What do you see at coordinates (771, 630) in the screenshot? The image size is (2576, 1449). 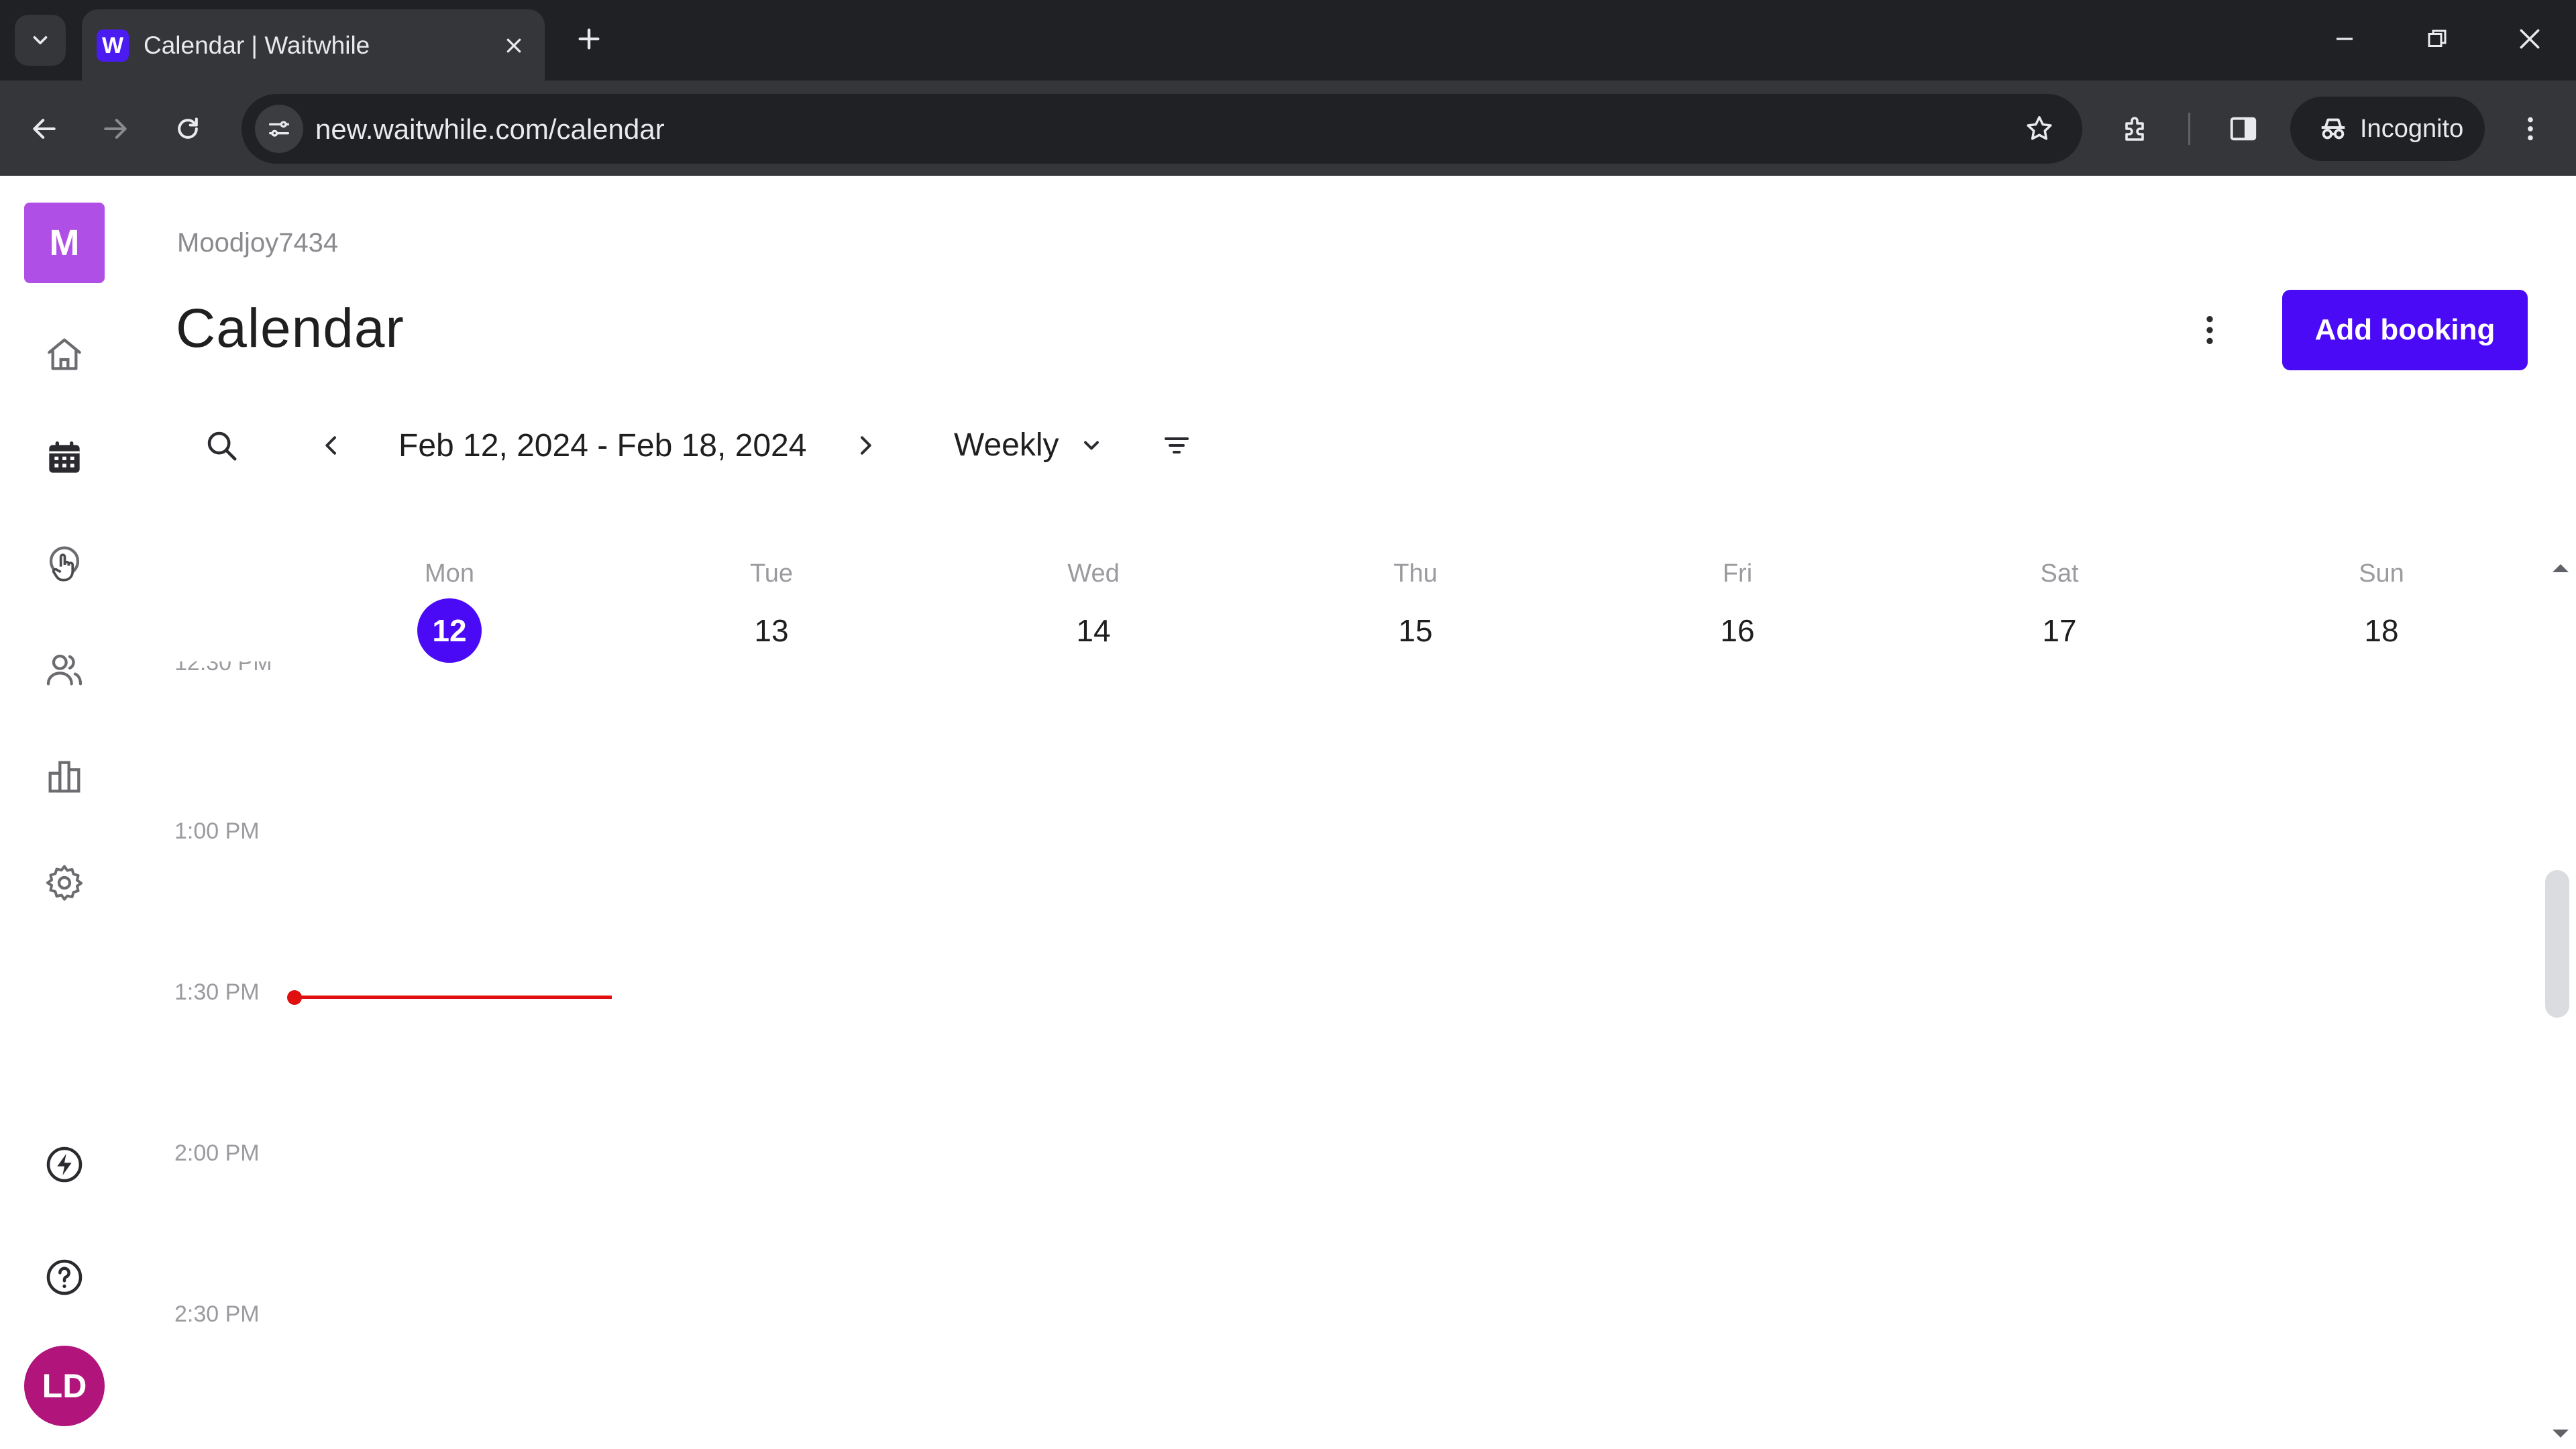 I see `day-number: 13` at bounding box center [771, 630].